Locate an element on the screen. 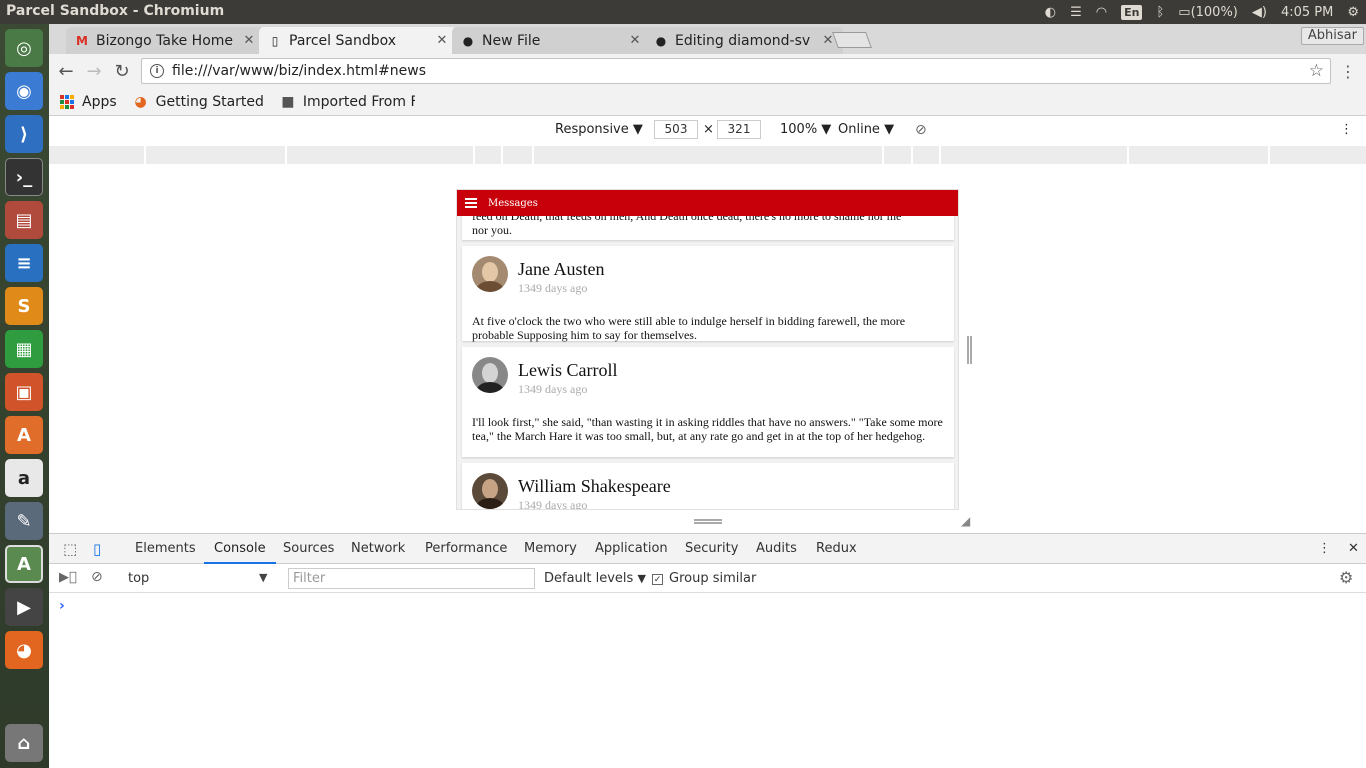 The width and height of the screenshot is (1366, 768). tab-new-file: ● New File ✕ is located at coordinates (551, 40).